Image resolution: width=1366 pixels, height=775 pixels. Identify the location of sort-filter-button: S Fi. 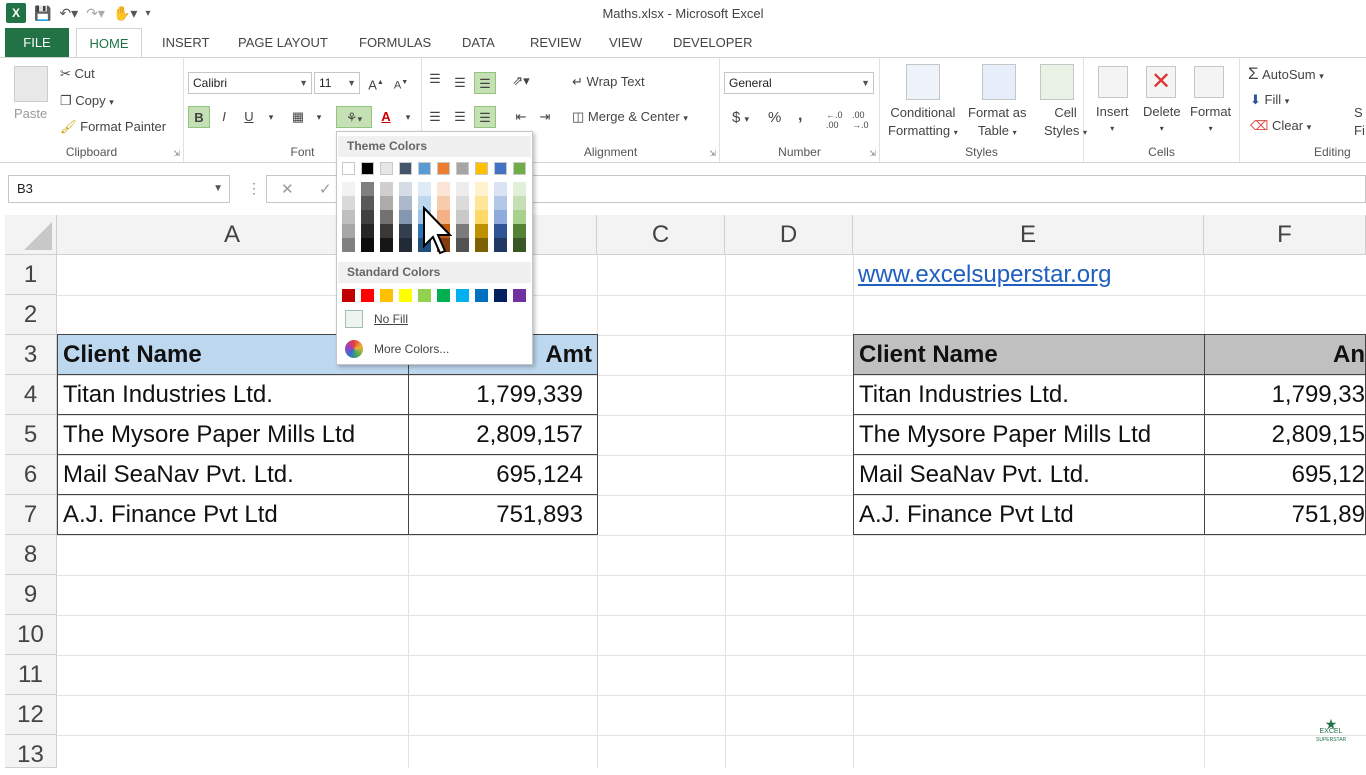
(1359, 122).